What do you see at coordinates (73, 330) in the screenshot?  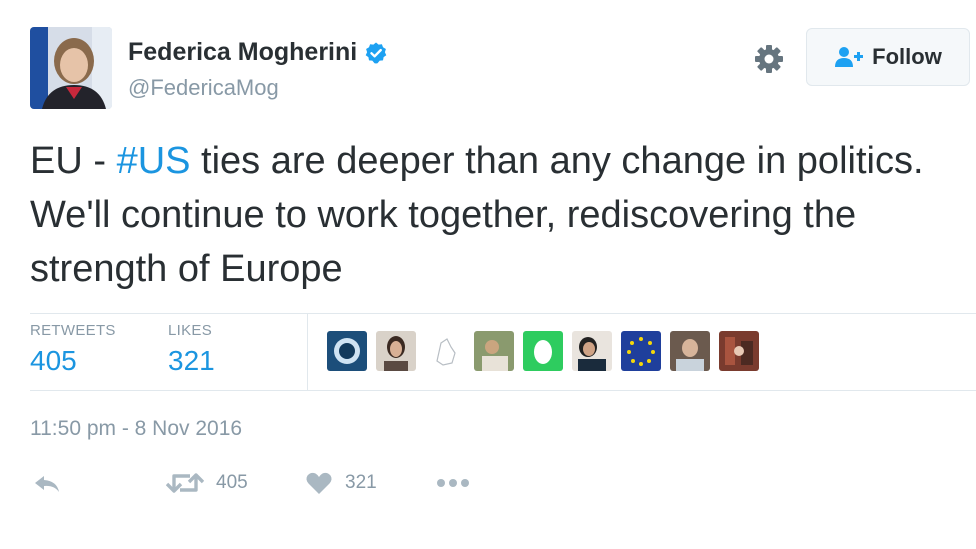 I see `retweets-label: RETWEETS` at bounding box center [73, 330].